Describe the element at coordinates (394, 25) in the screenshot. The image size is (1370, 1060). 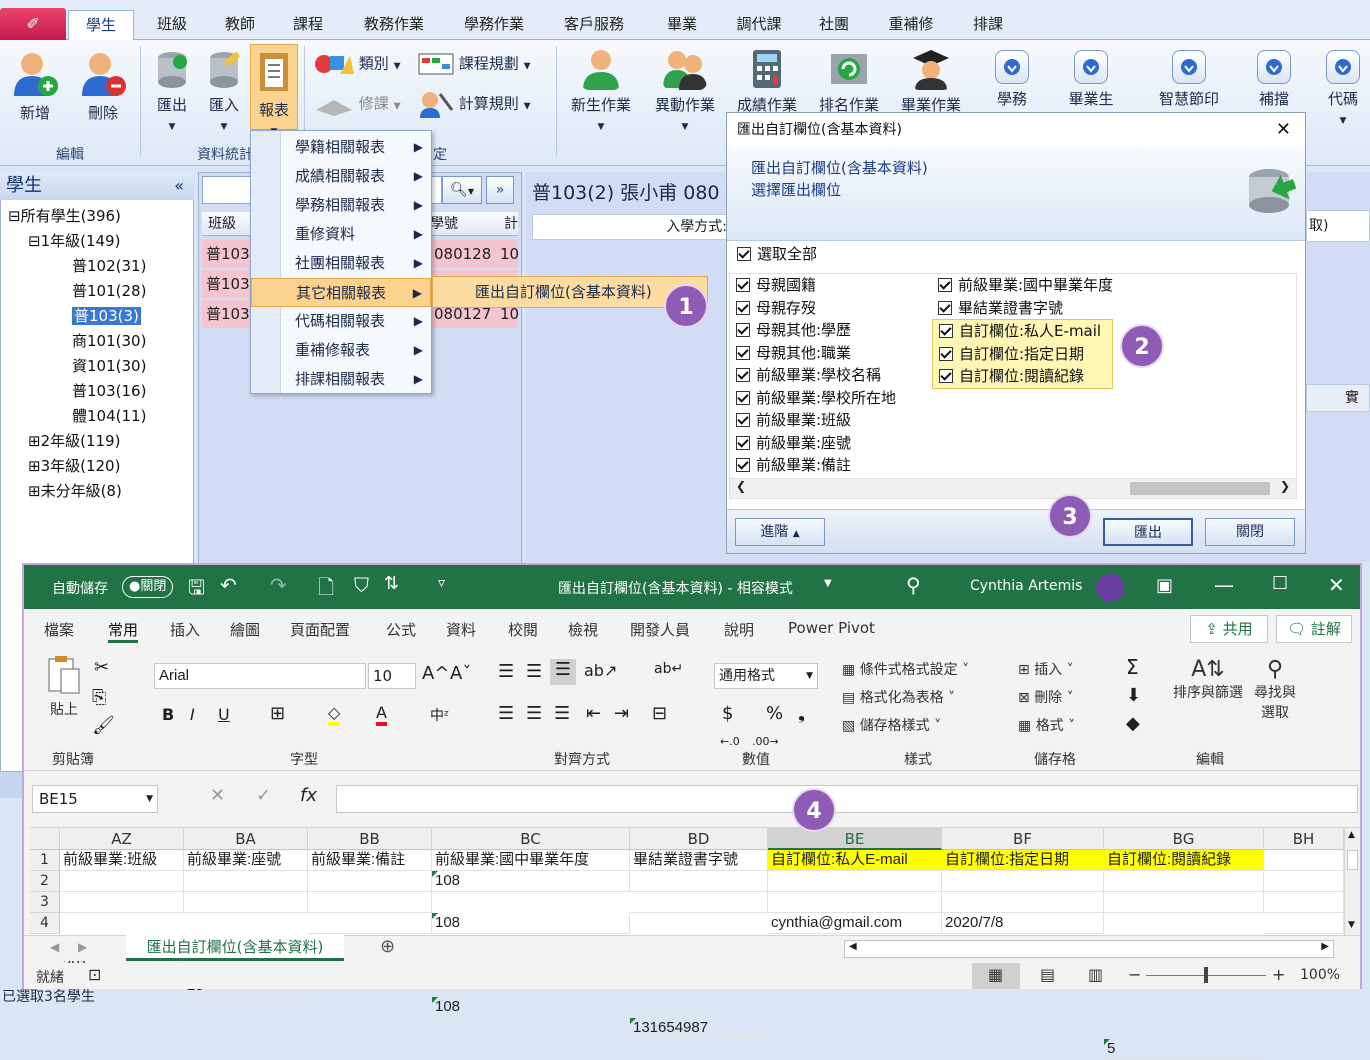
I see `tab-academic: 教務作業` at that location.